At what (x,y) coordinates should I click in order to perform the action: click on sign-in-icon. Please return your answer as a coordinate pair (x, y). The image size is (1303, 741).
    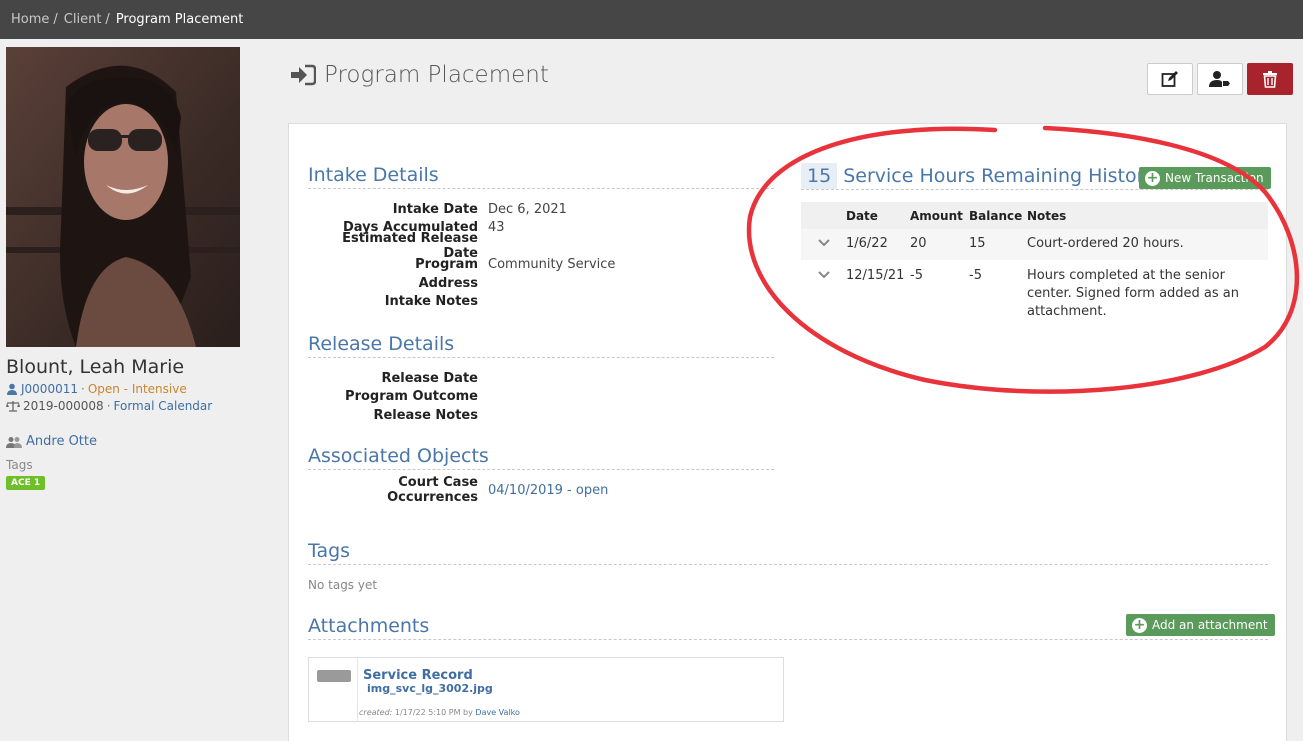
    Looking at the image, I should click on (303, 75).